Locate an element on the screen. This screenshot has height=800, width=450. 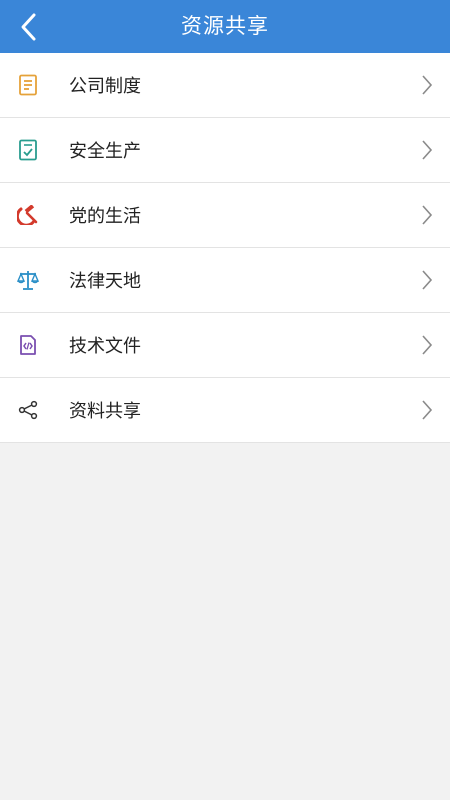
menu-item-safety-production: 安全生产 is located at coordinates (225, 150).